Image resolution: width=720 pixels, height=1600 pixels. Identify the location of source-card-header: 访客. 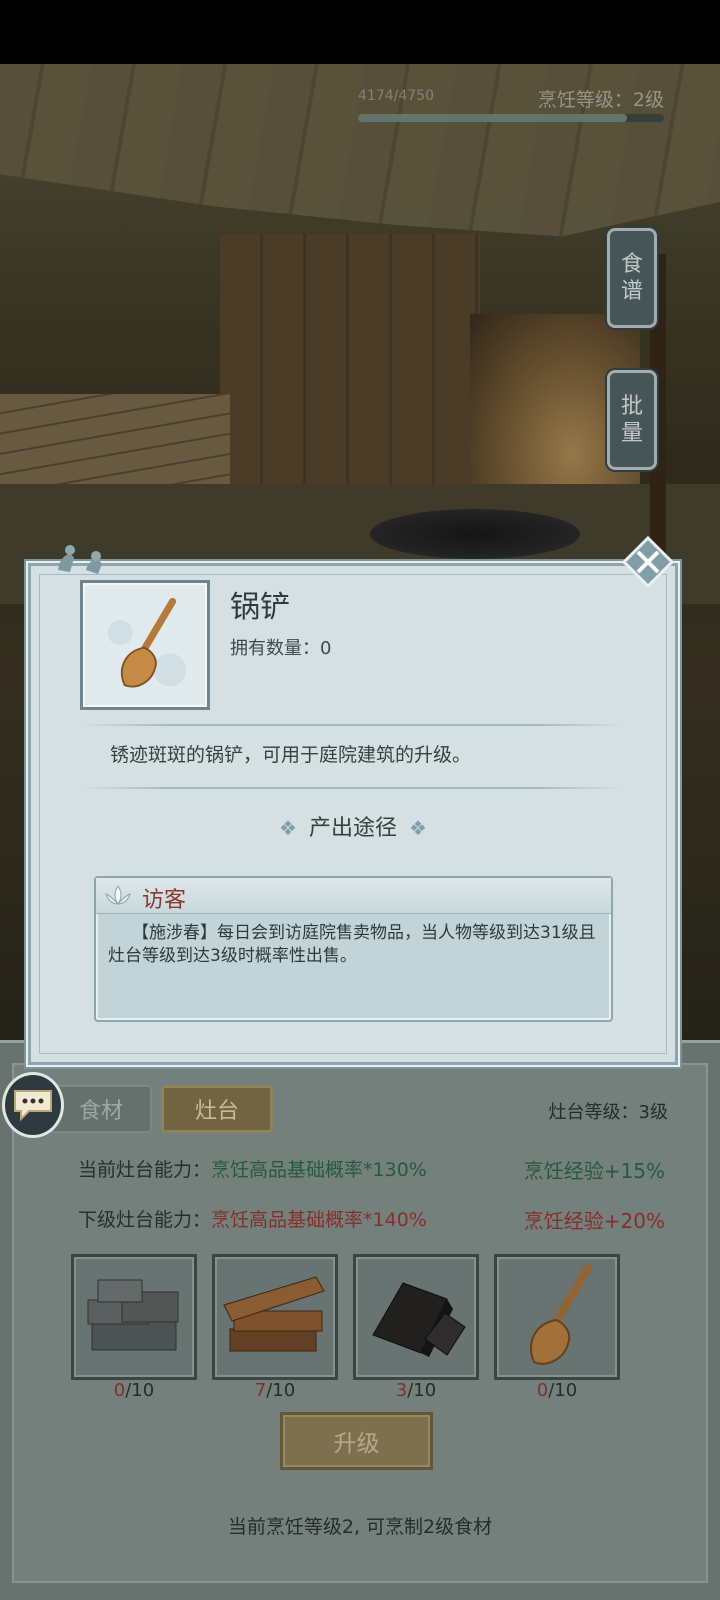
(353, 896).